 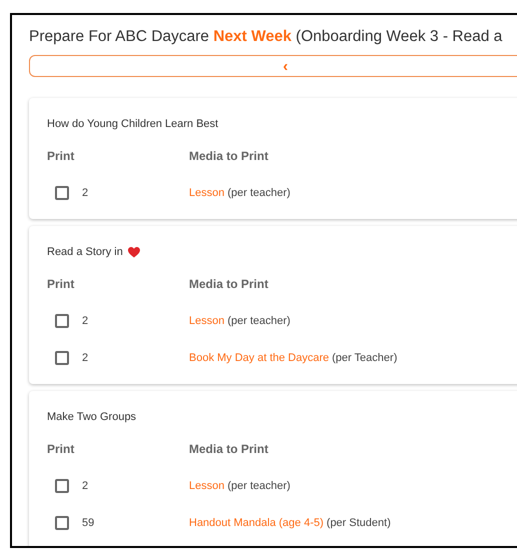 I want to click on media-link: Handout Mandala (age 4-5), so click(x=256, y=523).